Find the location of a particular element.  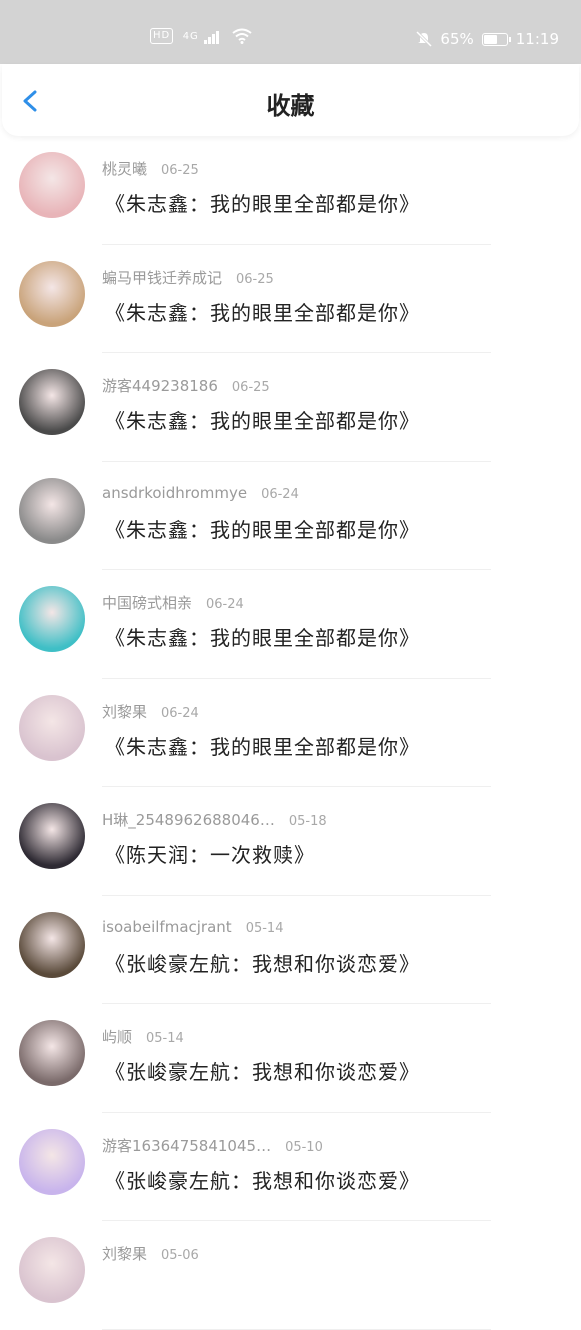

list-item: 游客1636475841045… 05-10 《张峻豪左航：我想和你谈恋爱》 is located at coordinates (290, 1167).